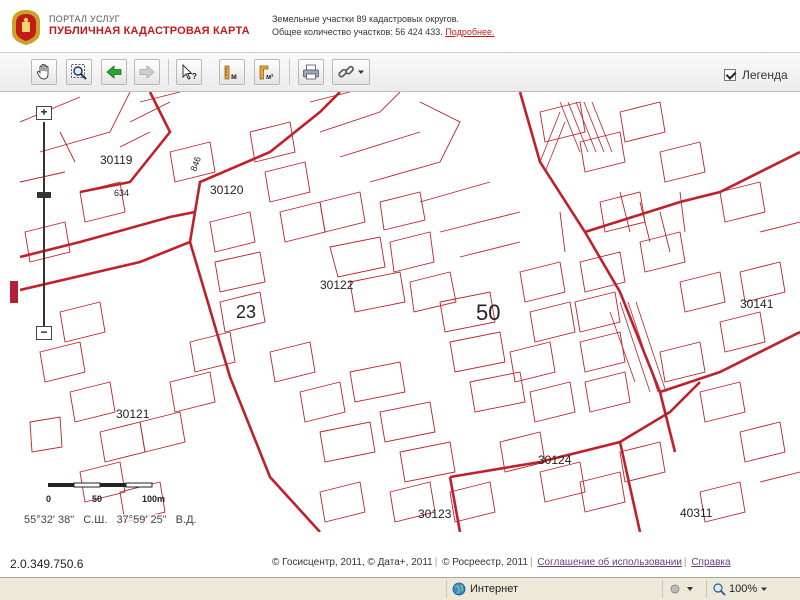 The height and width of the screenshot is (600, 800). What do you see at coordinates (730, 75) in the screenshot?
I see `legend-checkbox` at bounding box center [730, 75].